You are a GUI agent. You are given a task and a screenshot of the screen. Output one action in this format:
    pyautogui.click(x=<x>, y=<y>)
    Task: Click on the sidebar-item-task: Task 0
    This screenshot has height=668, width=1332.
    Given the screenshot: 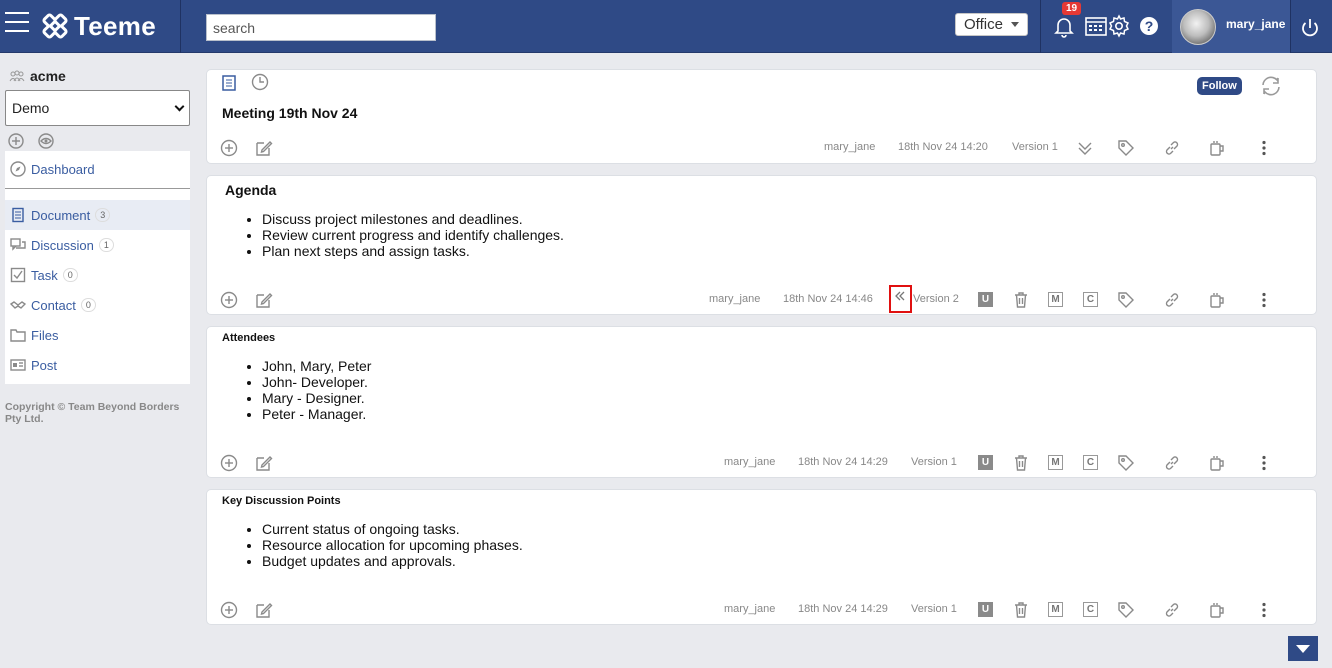 What is the action you would take?
    pyautogui.click(x=97, y=275)
    